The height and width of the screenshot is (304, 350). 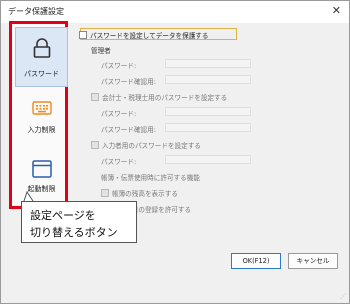 What do you see at coordinates (63, 215) in the screenshot?
I see `callout-text-line1: 設定ページを` at bounding box center [63, 215].